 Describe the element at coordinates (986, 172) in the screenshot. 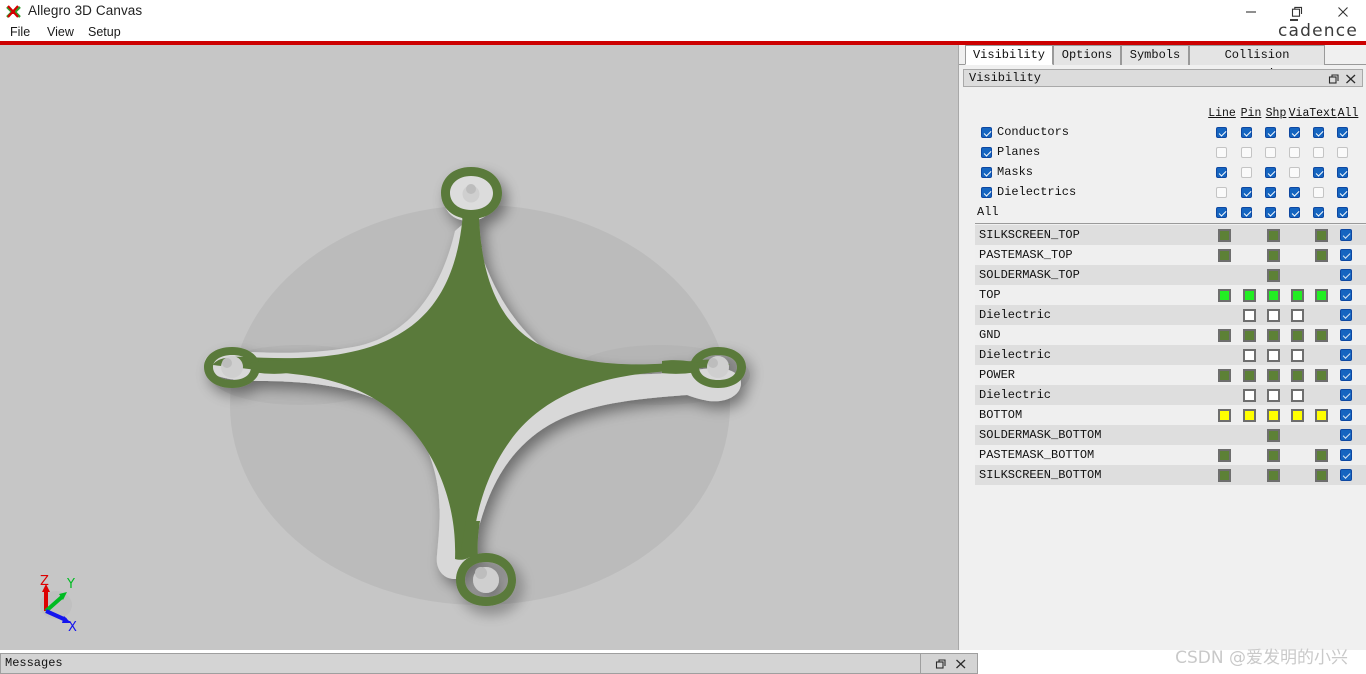

I see `class-checkbox-masks` at that location.